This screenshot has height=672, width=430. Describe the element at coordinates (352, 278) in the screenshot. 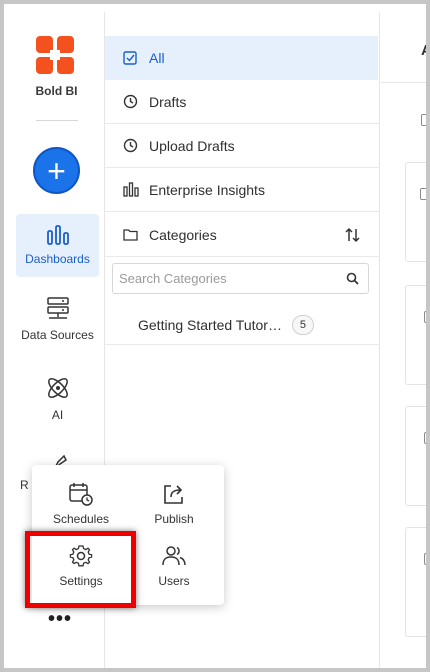

I see `search-icon` at that location.